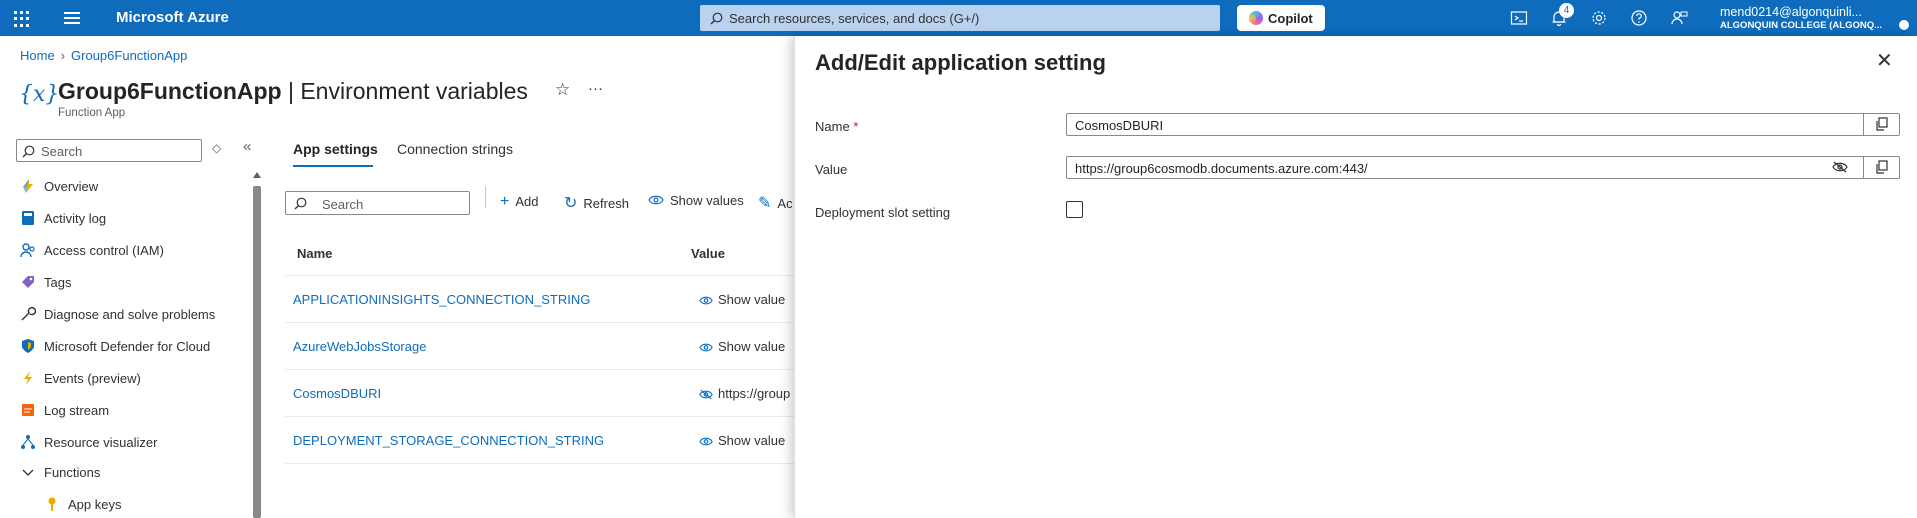 This screenshot has height=518, width=1917. I want to click on resource-name: Group6FunctionApp, so click(170, 91).